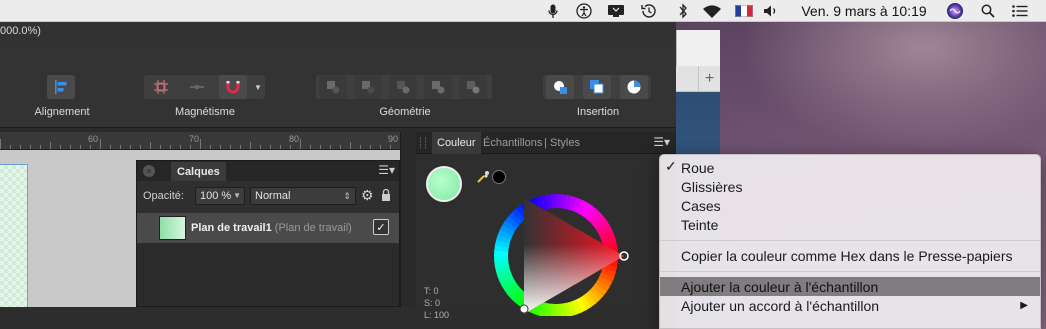  I want to click on insertion-label: Insertion, so click(598, 112).